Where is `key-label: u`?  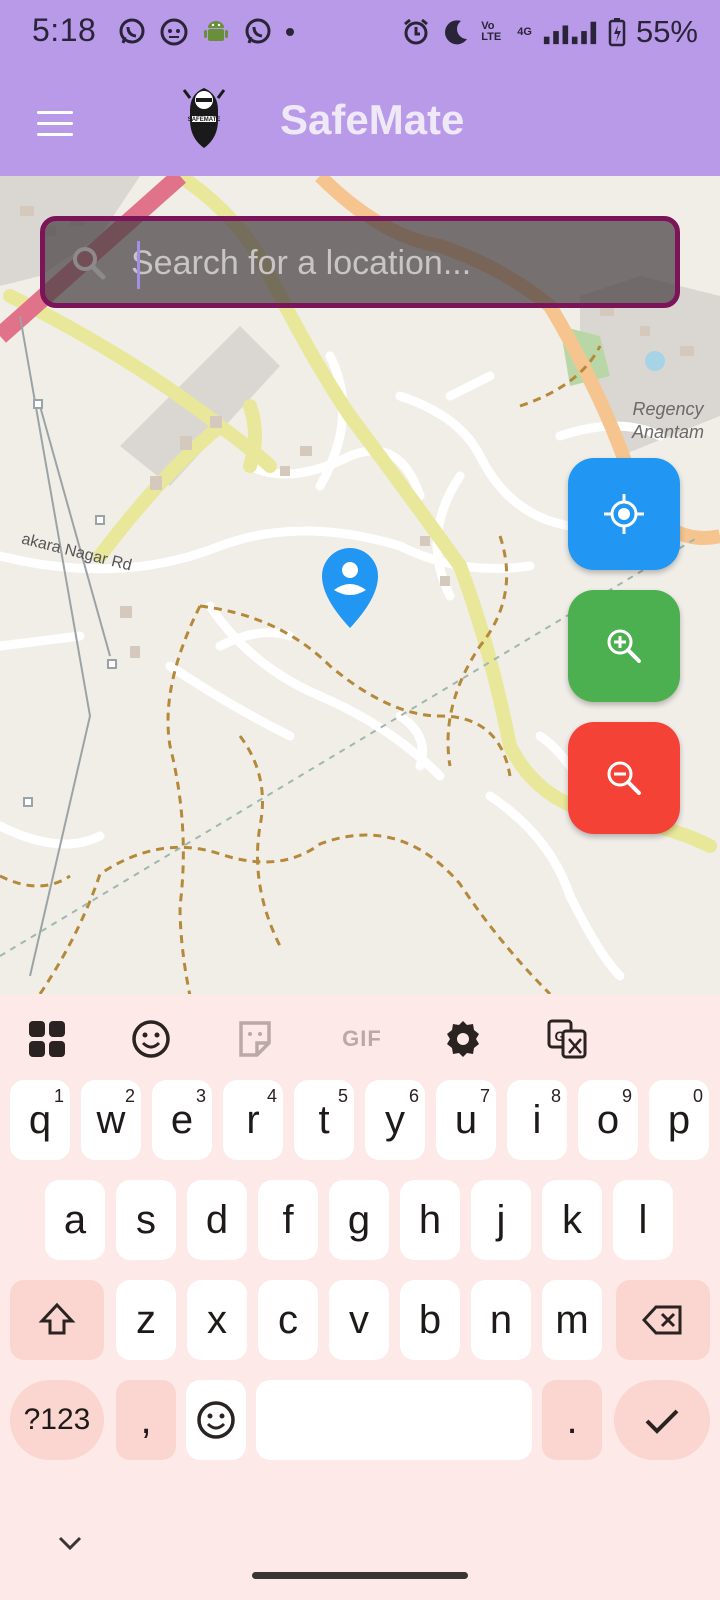 key-label: u is located at coordinates (466, 1119).